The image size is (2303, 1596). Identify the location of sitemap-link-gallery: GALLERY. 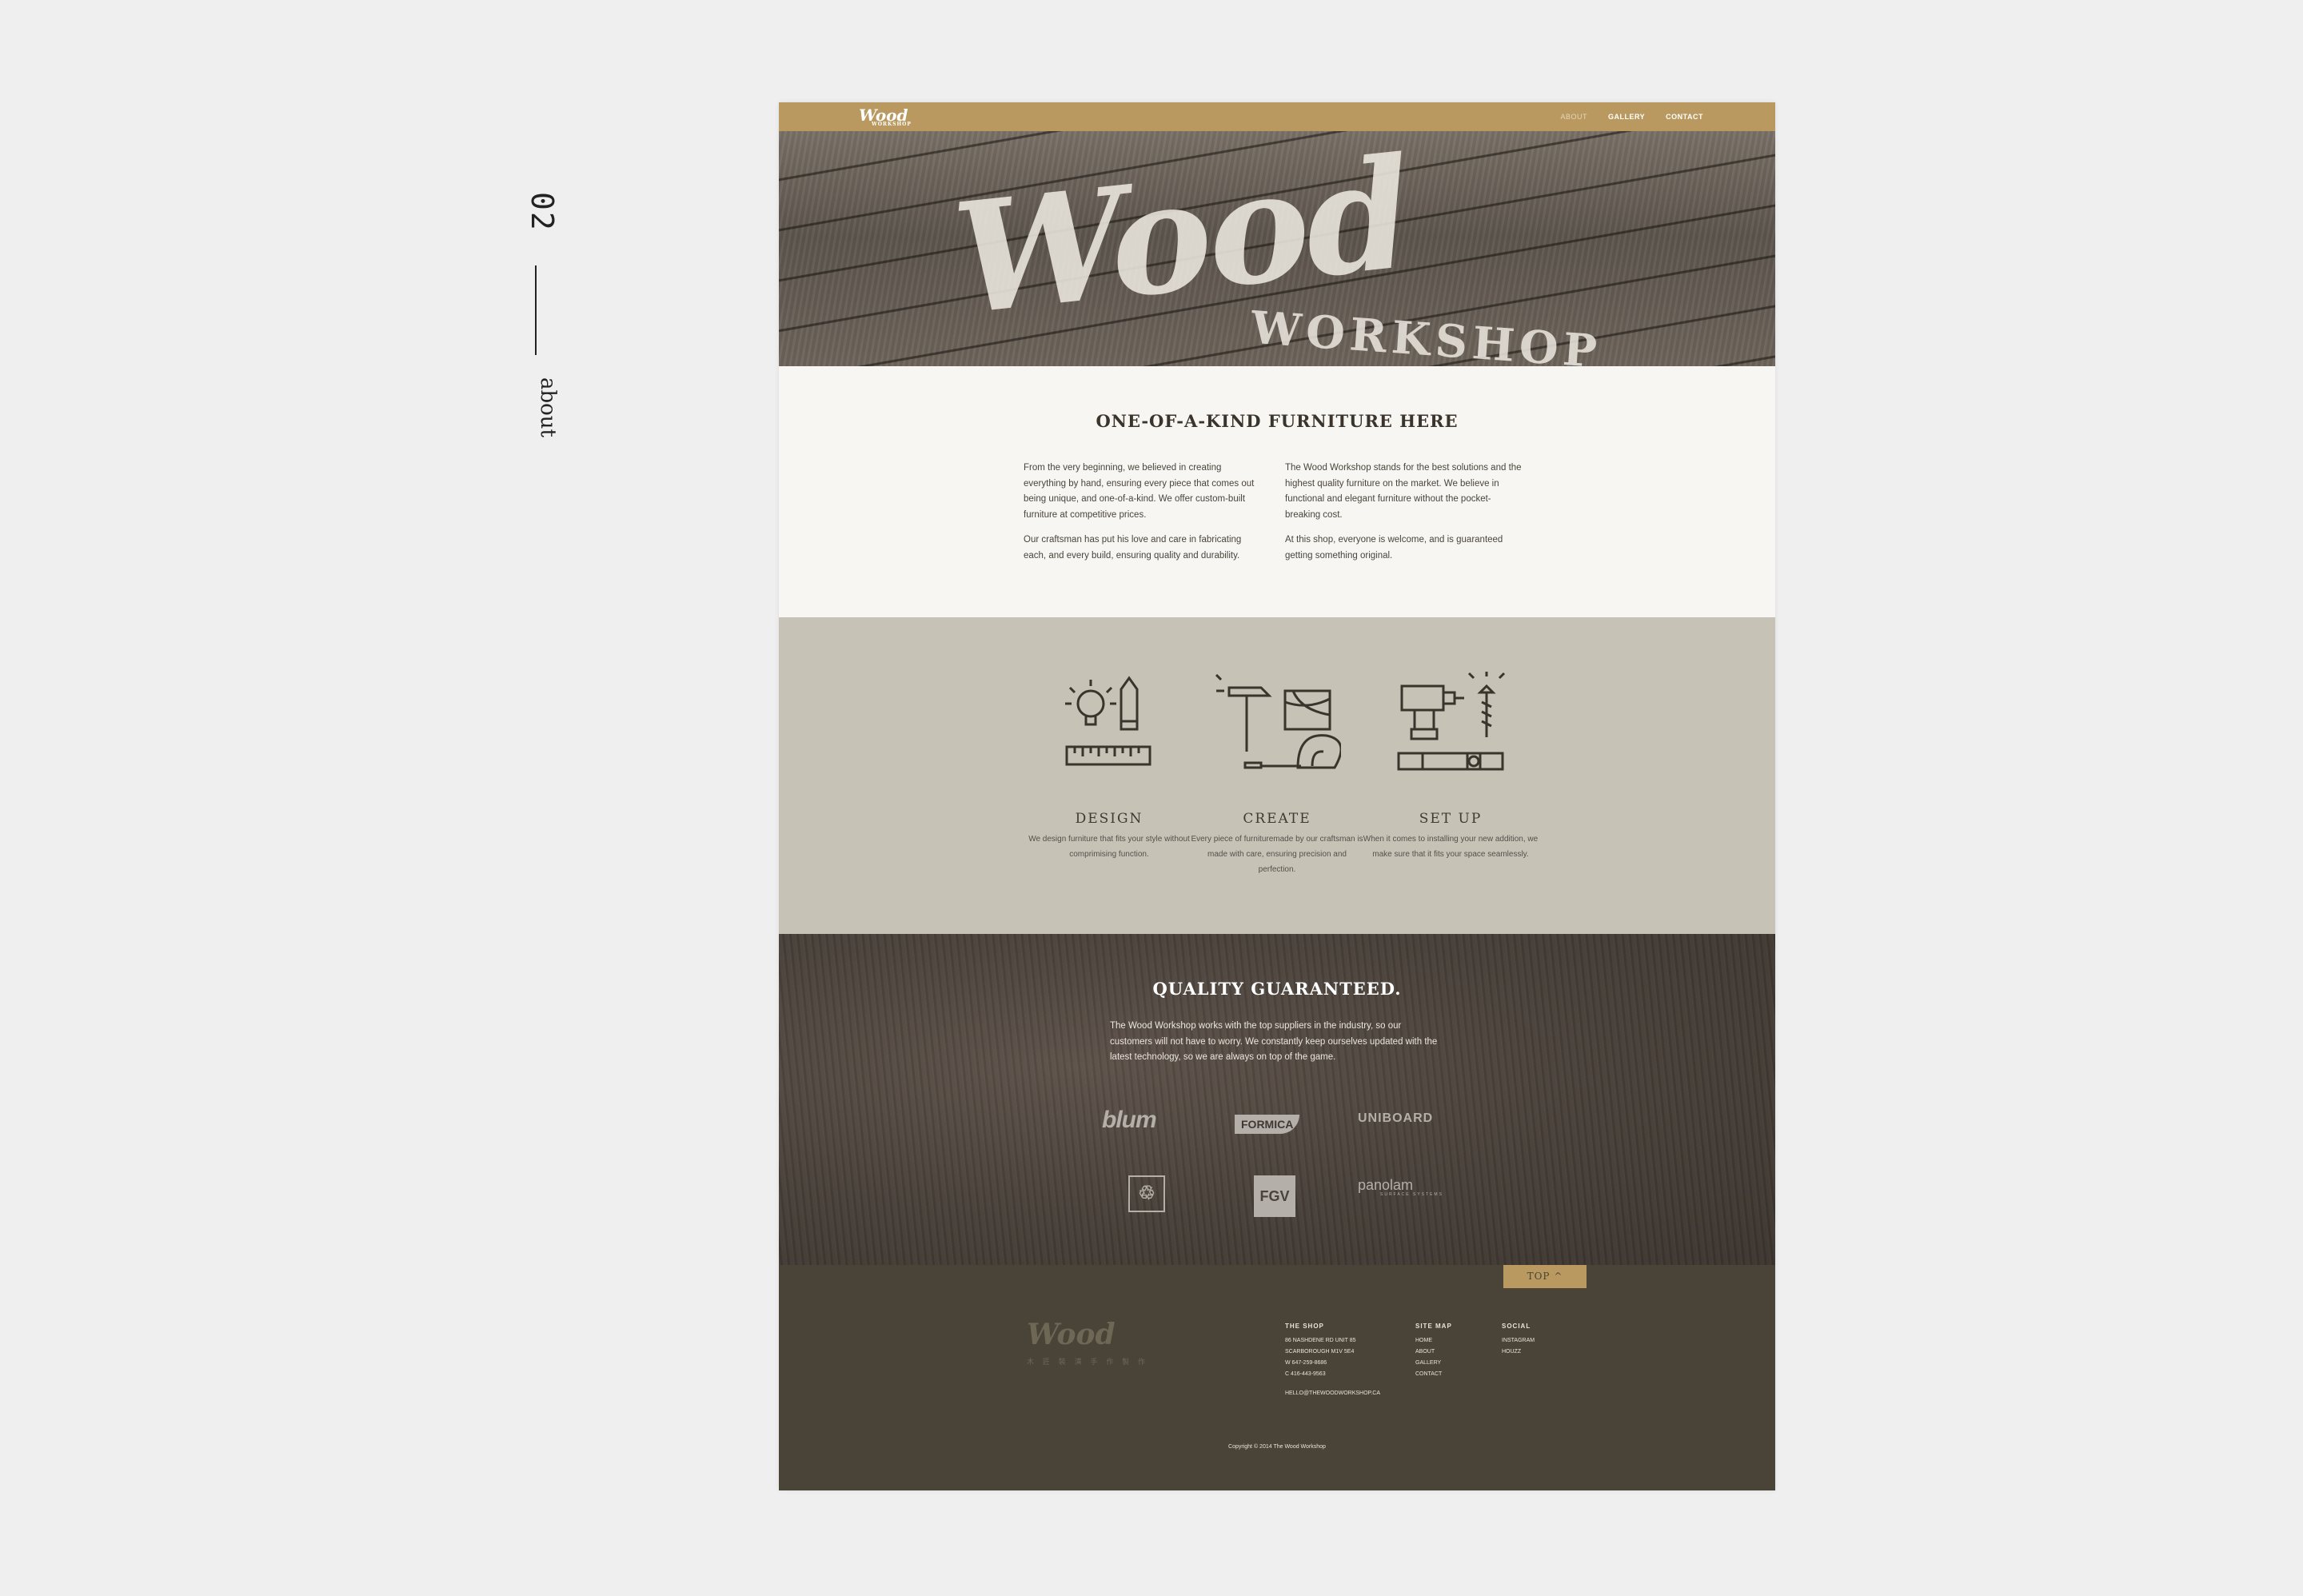
(1433, 1363).